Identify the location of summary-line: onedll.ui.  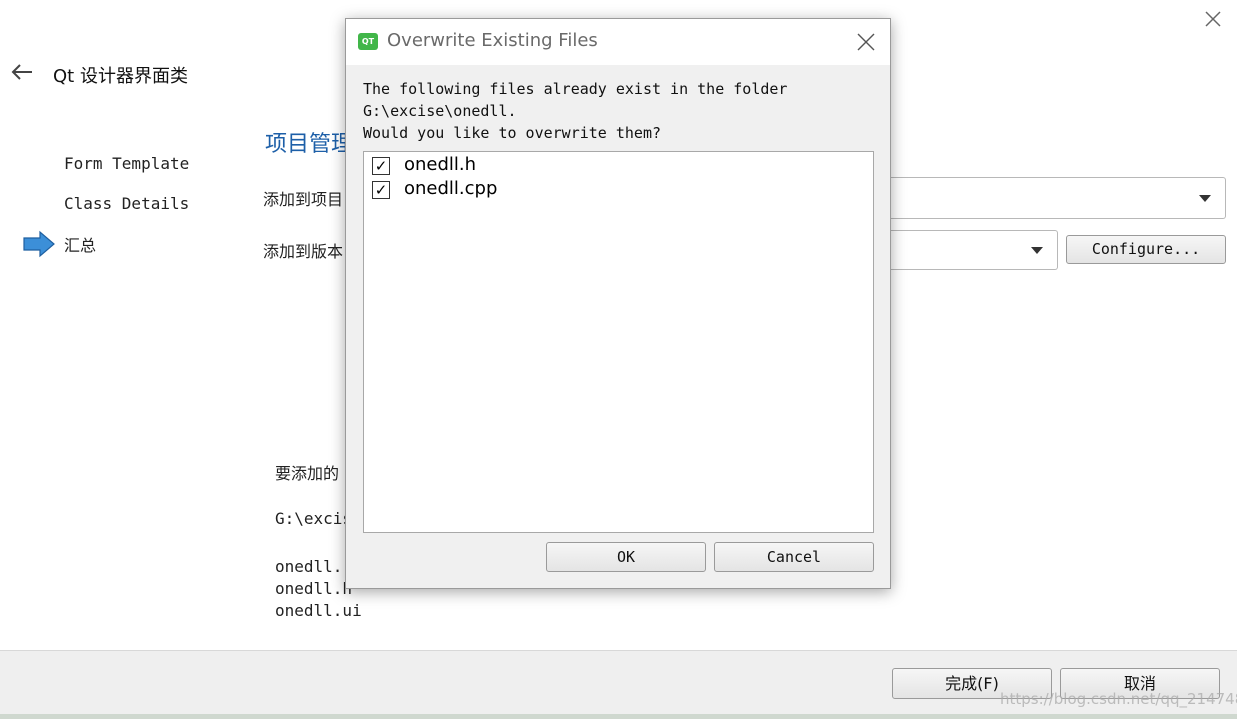
(318, 610).